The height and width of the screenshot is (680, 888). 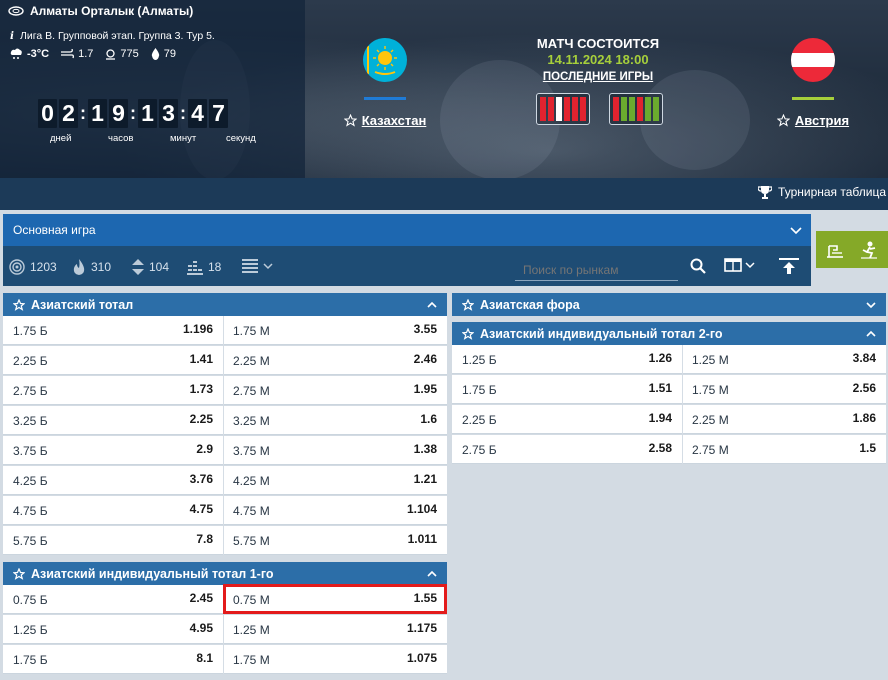 What do you see at coordinates (616, 109) in the screenshot?
I see `form-result` at bounding box center [616, 109].